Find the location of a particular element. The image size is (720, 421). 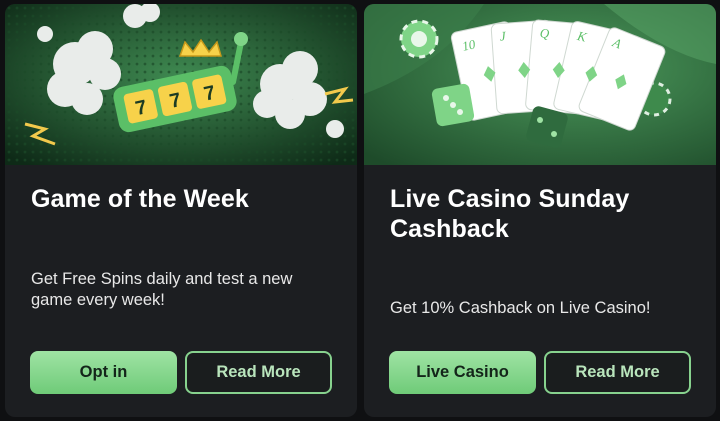

card-title: Game of the Week is located at coordinates (140, 199).